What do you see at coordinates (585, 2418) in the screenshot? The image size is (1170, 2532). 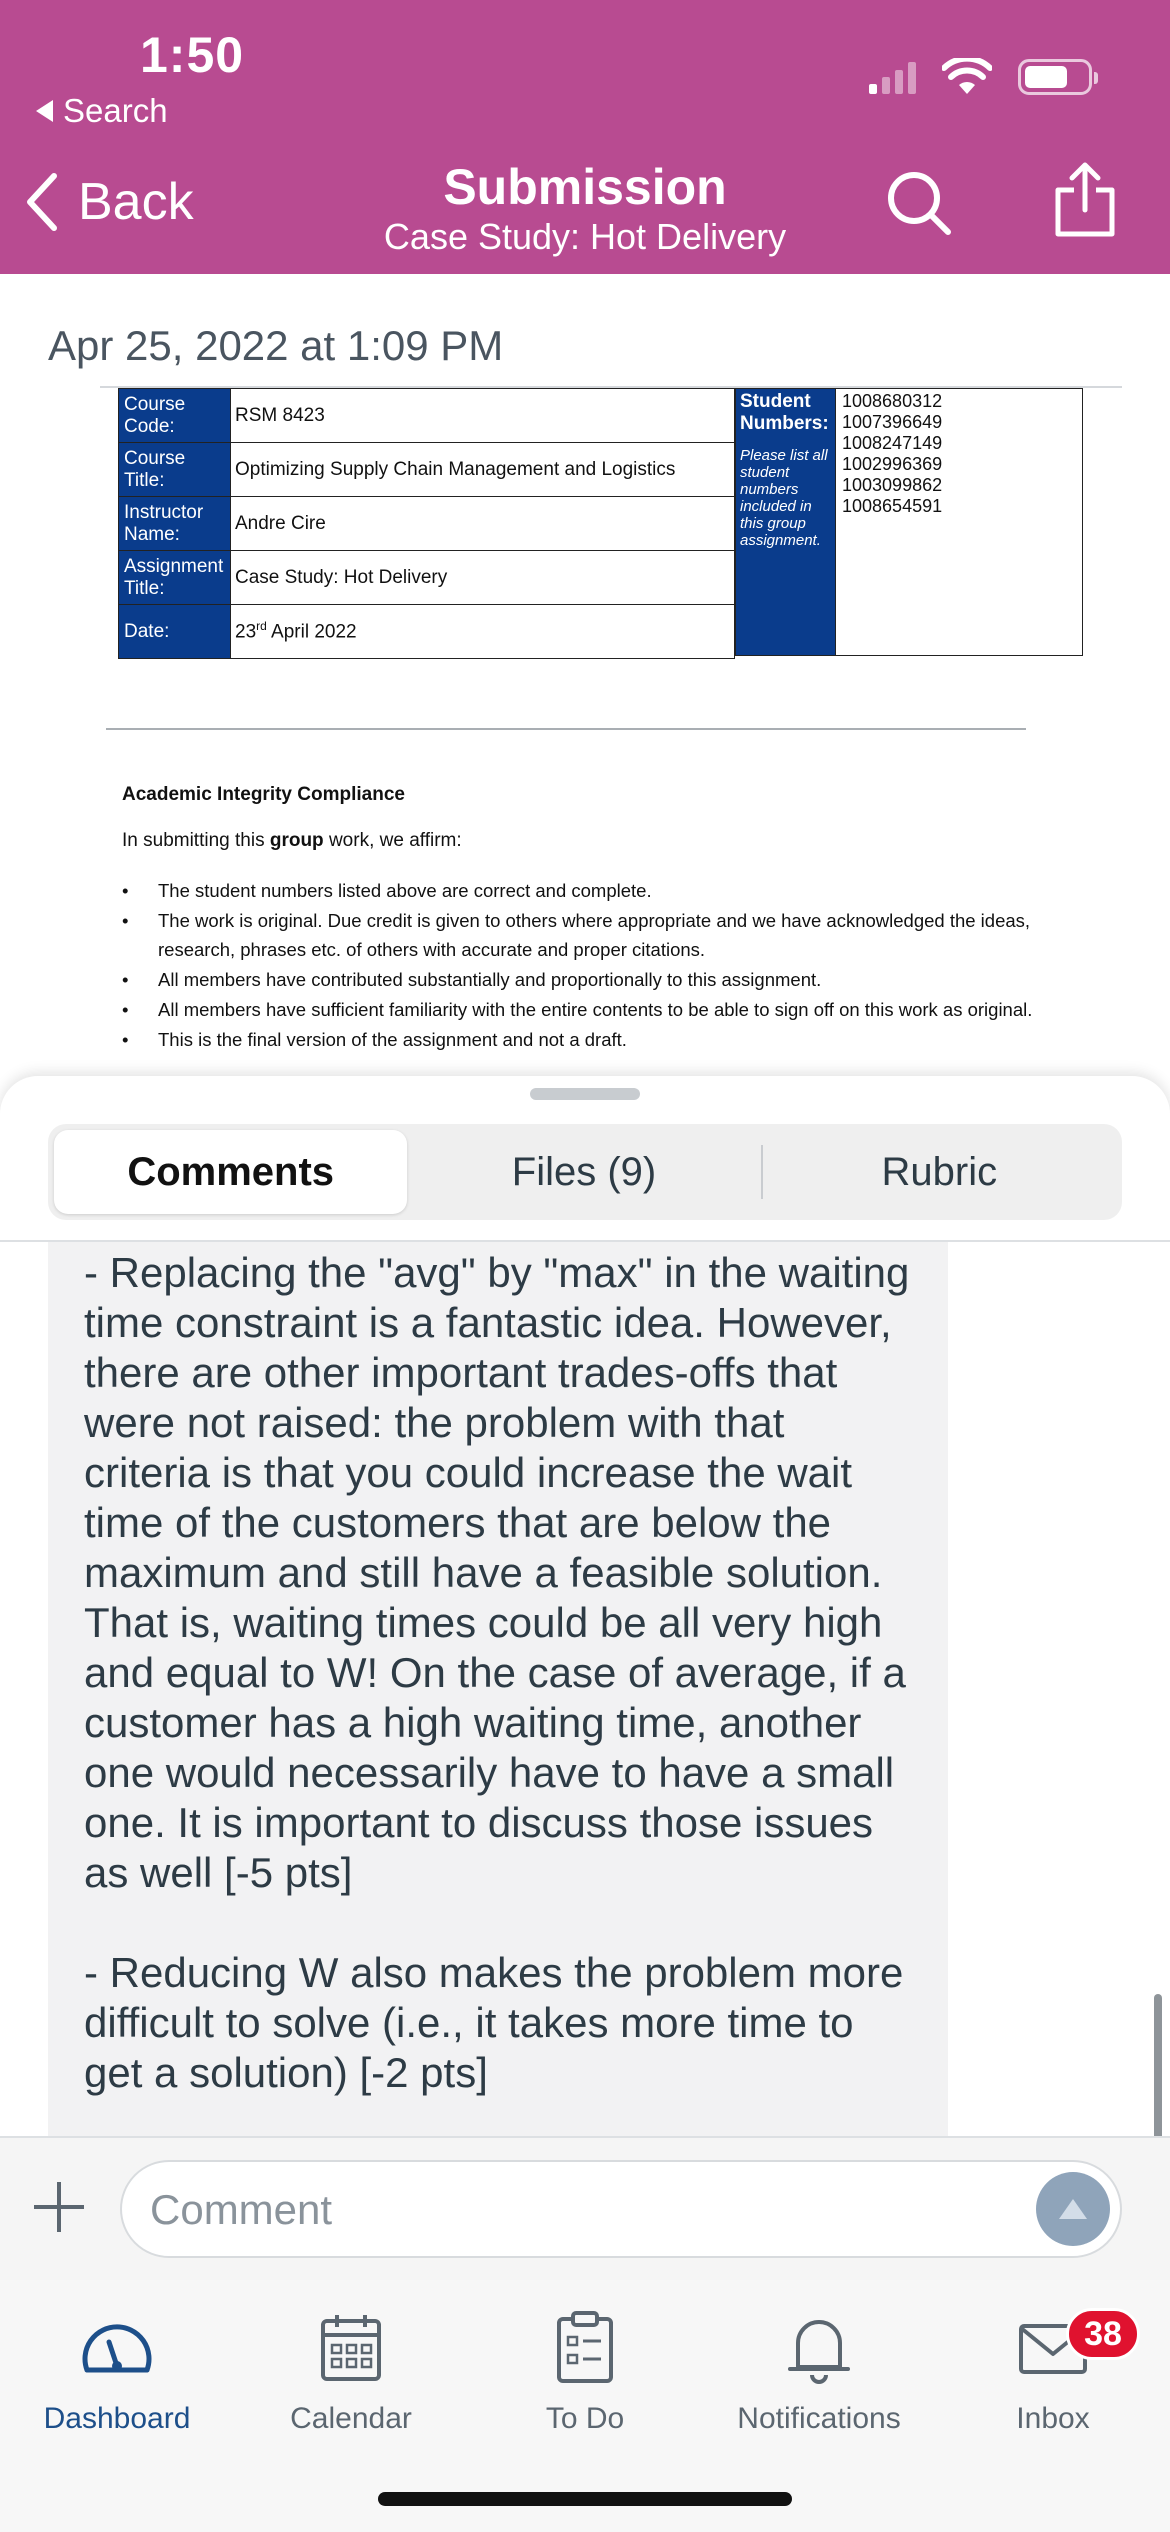 I see `tabbar-label: To Do` at bounding box center [585, 2418].